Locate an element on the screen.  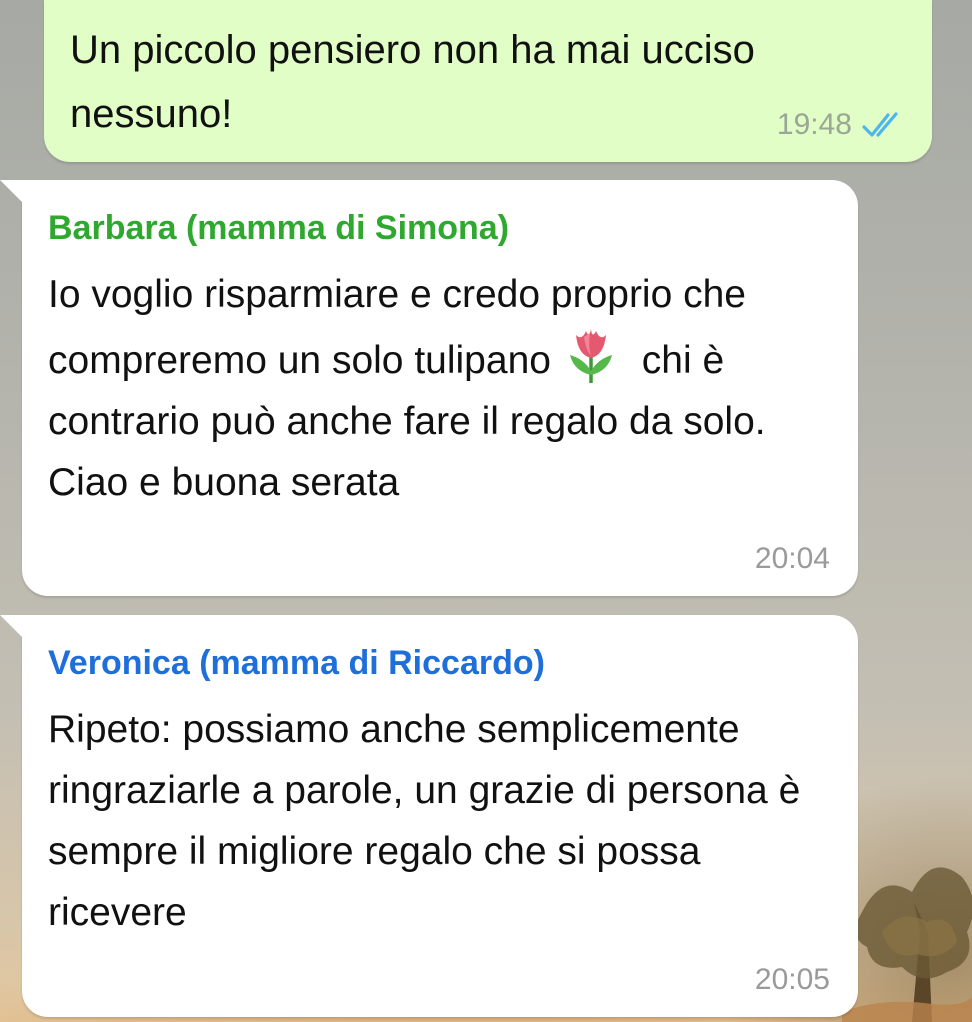
message-time: 20:04 is located at coordinates (792, 558).